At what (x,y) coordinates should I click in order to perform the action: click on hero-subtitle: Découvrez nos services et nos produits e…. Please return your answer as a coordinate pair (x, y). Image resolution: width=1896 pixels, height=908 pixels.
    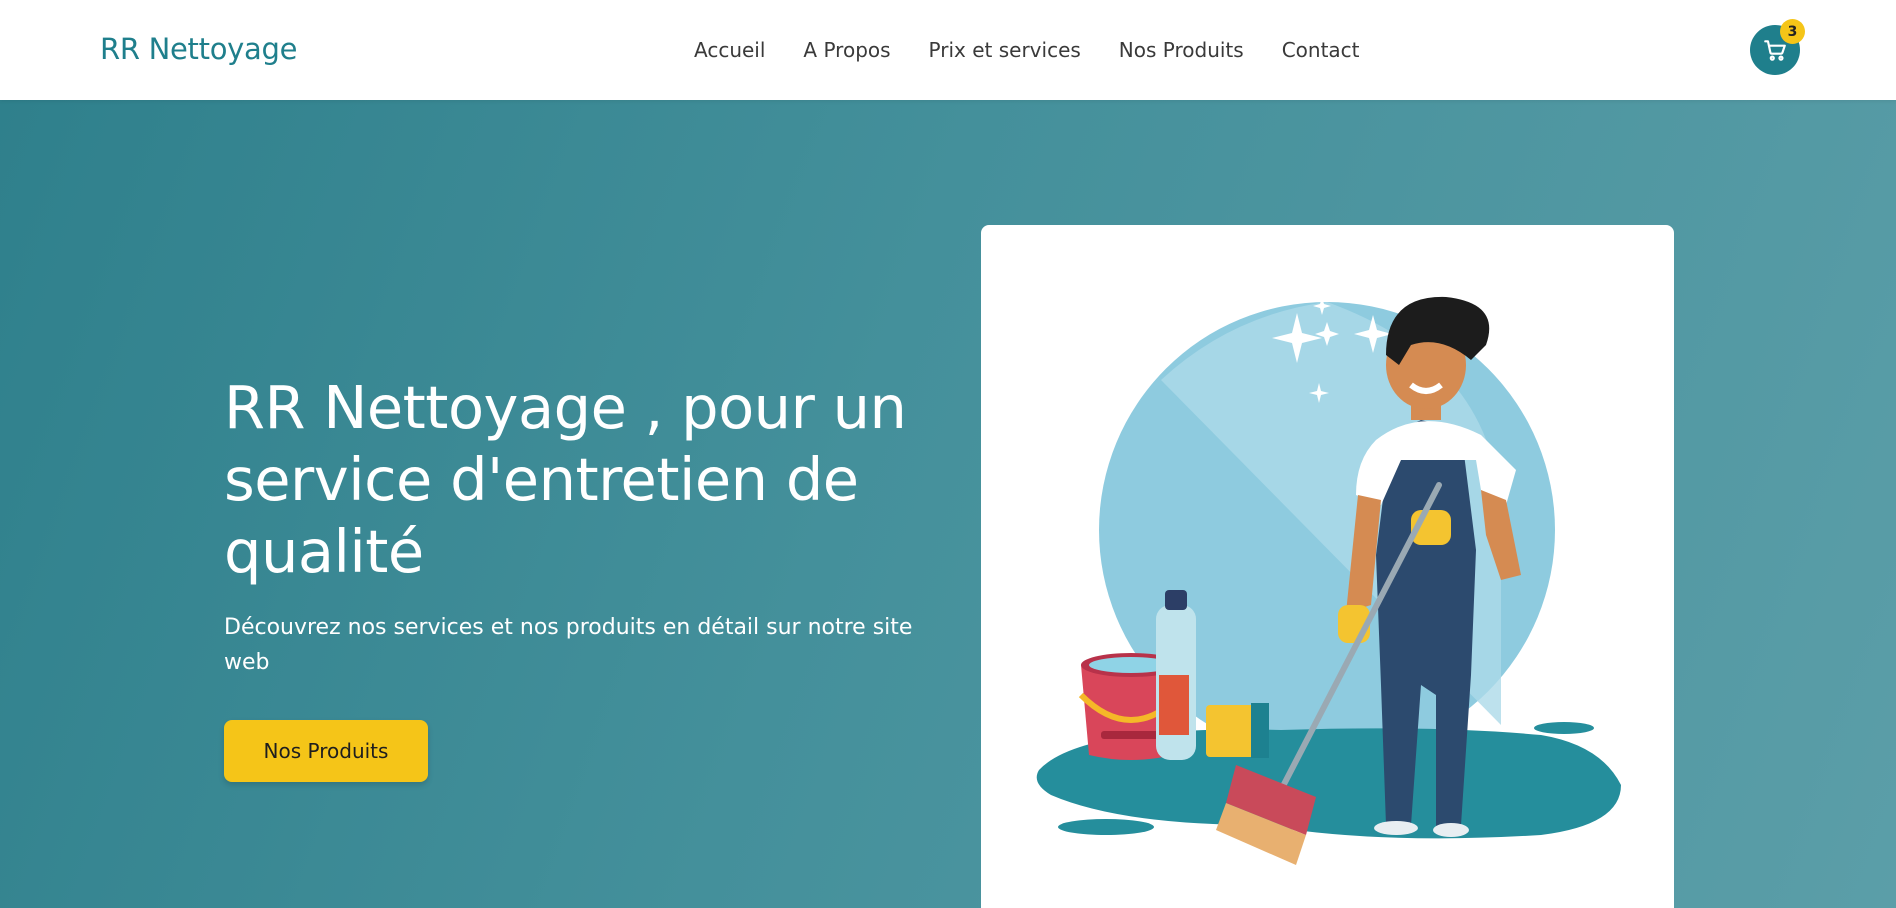
    Looking at the image, I should click on (568, 645).